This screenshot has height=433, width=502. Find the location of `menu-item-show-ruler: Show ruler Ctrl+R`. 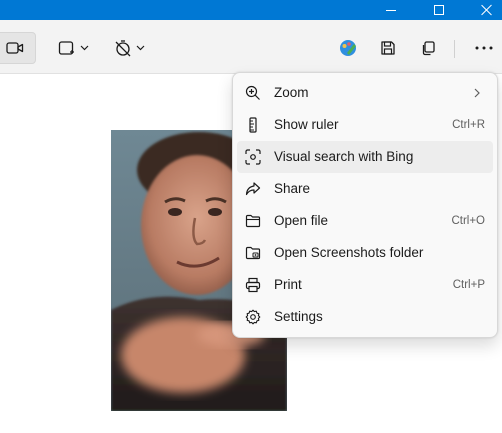

menu-item-show-ruler: Show ruler Ctrl+R is located at coordinates (365, 125).